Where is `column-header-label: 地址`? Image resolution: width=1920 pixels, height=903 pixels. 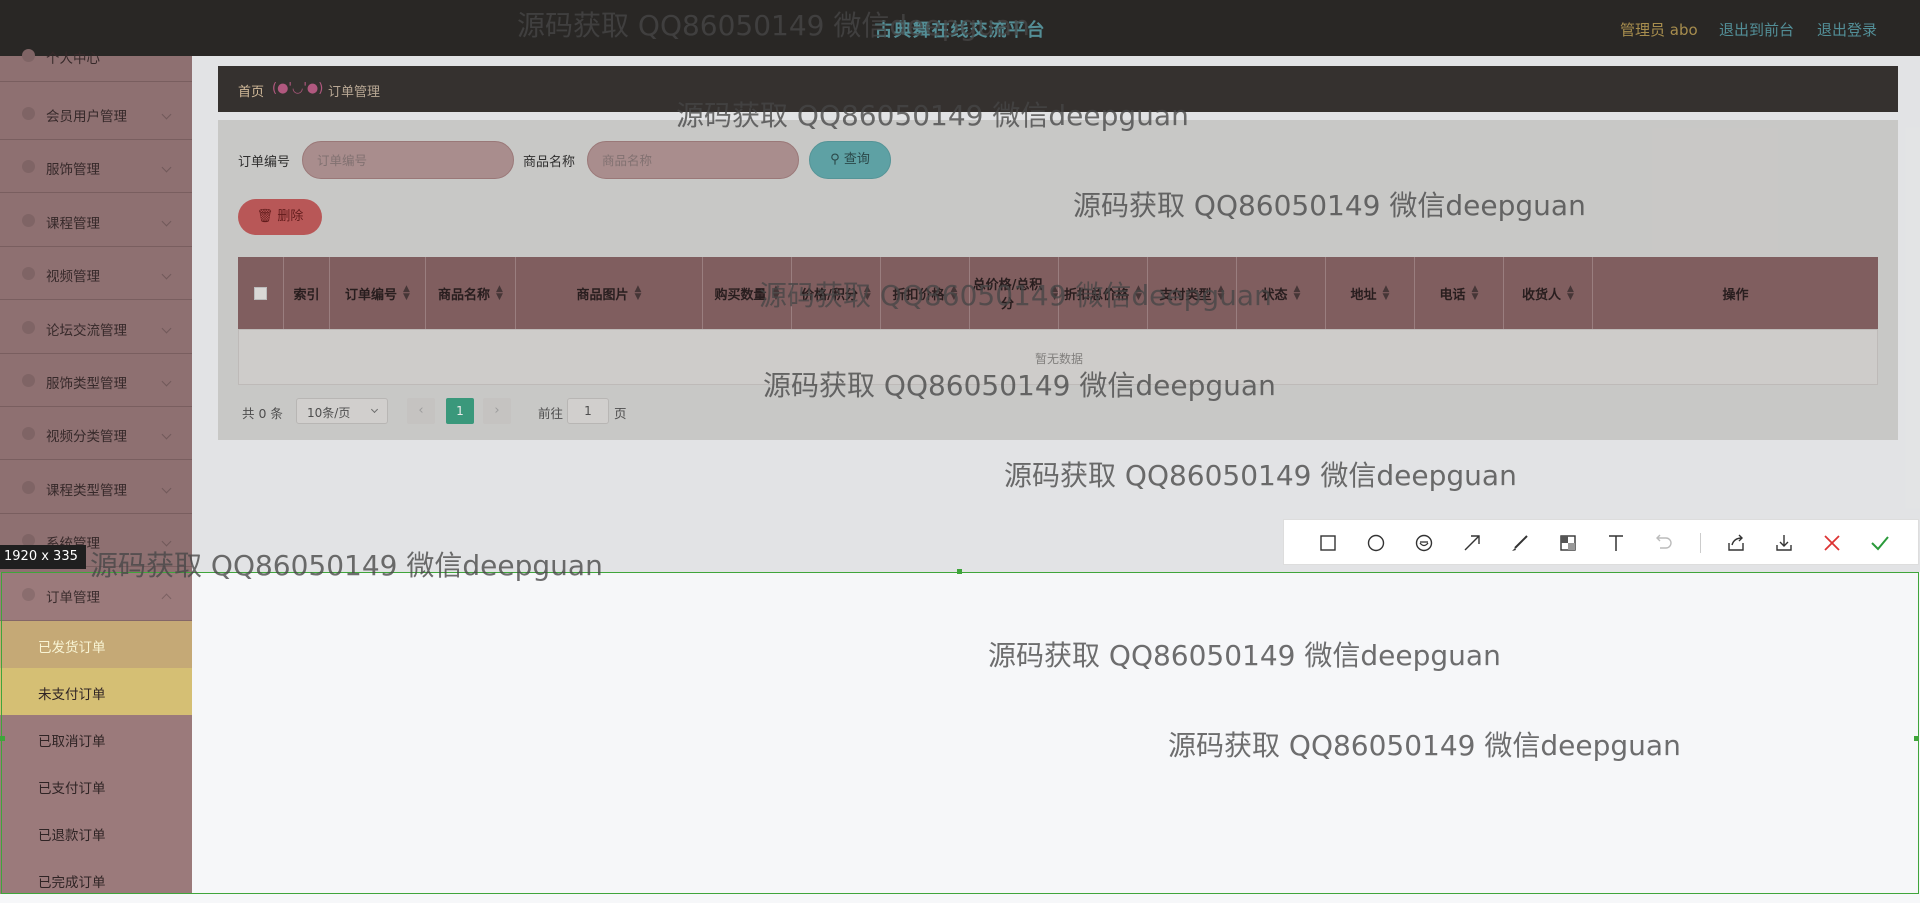
column-header-label: 地址 is located at coordinates (1363, 295).